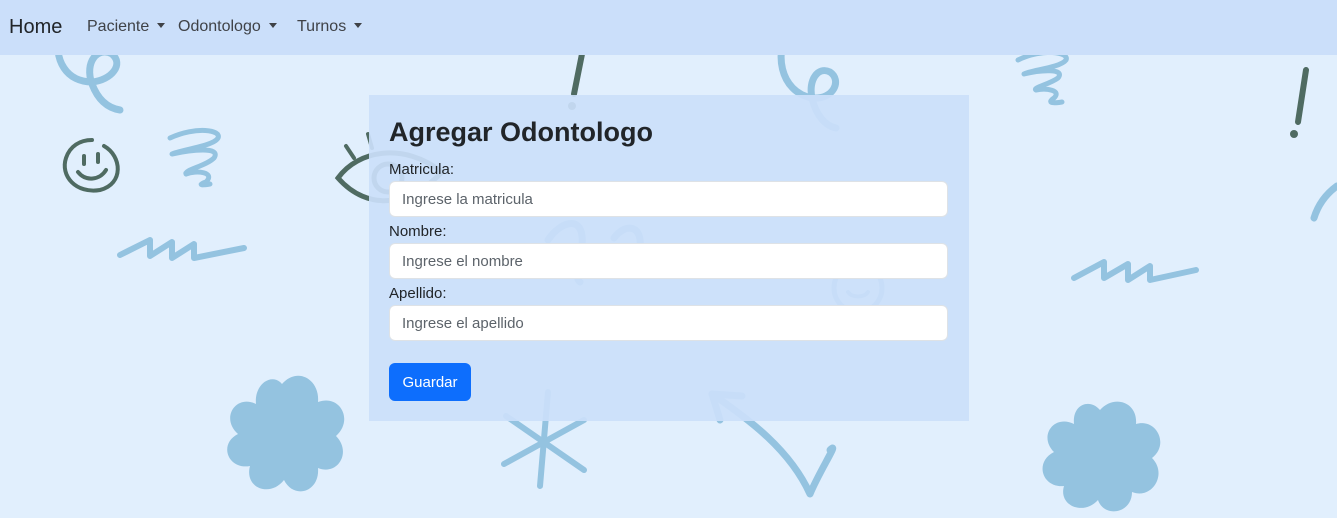 The height and width of the screenshot is (518, 1337). I want to click on nav-item-label: Paciente, so click(118, 26).